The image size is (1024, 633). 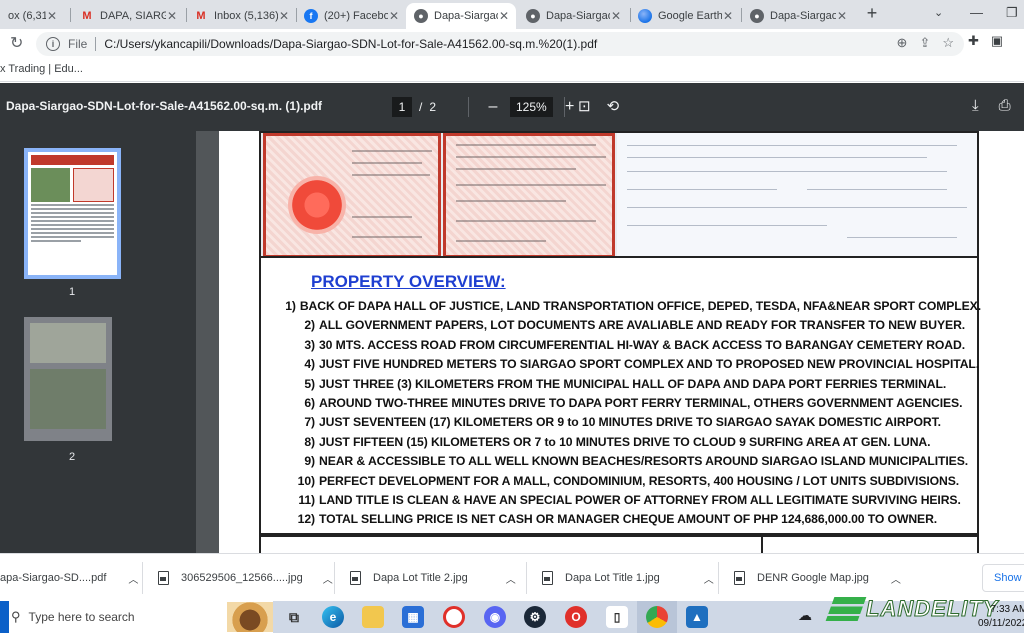 What do you see at coordinates (70, 578) in the screenshot?
I see `download-item: apa-Siargao-SD....pdf ︿` at bounding box center [70, 578].